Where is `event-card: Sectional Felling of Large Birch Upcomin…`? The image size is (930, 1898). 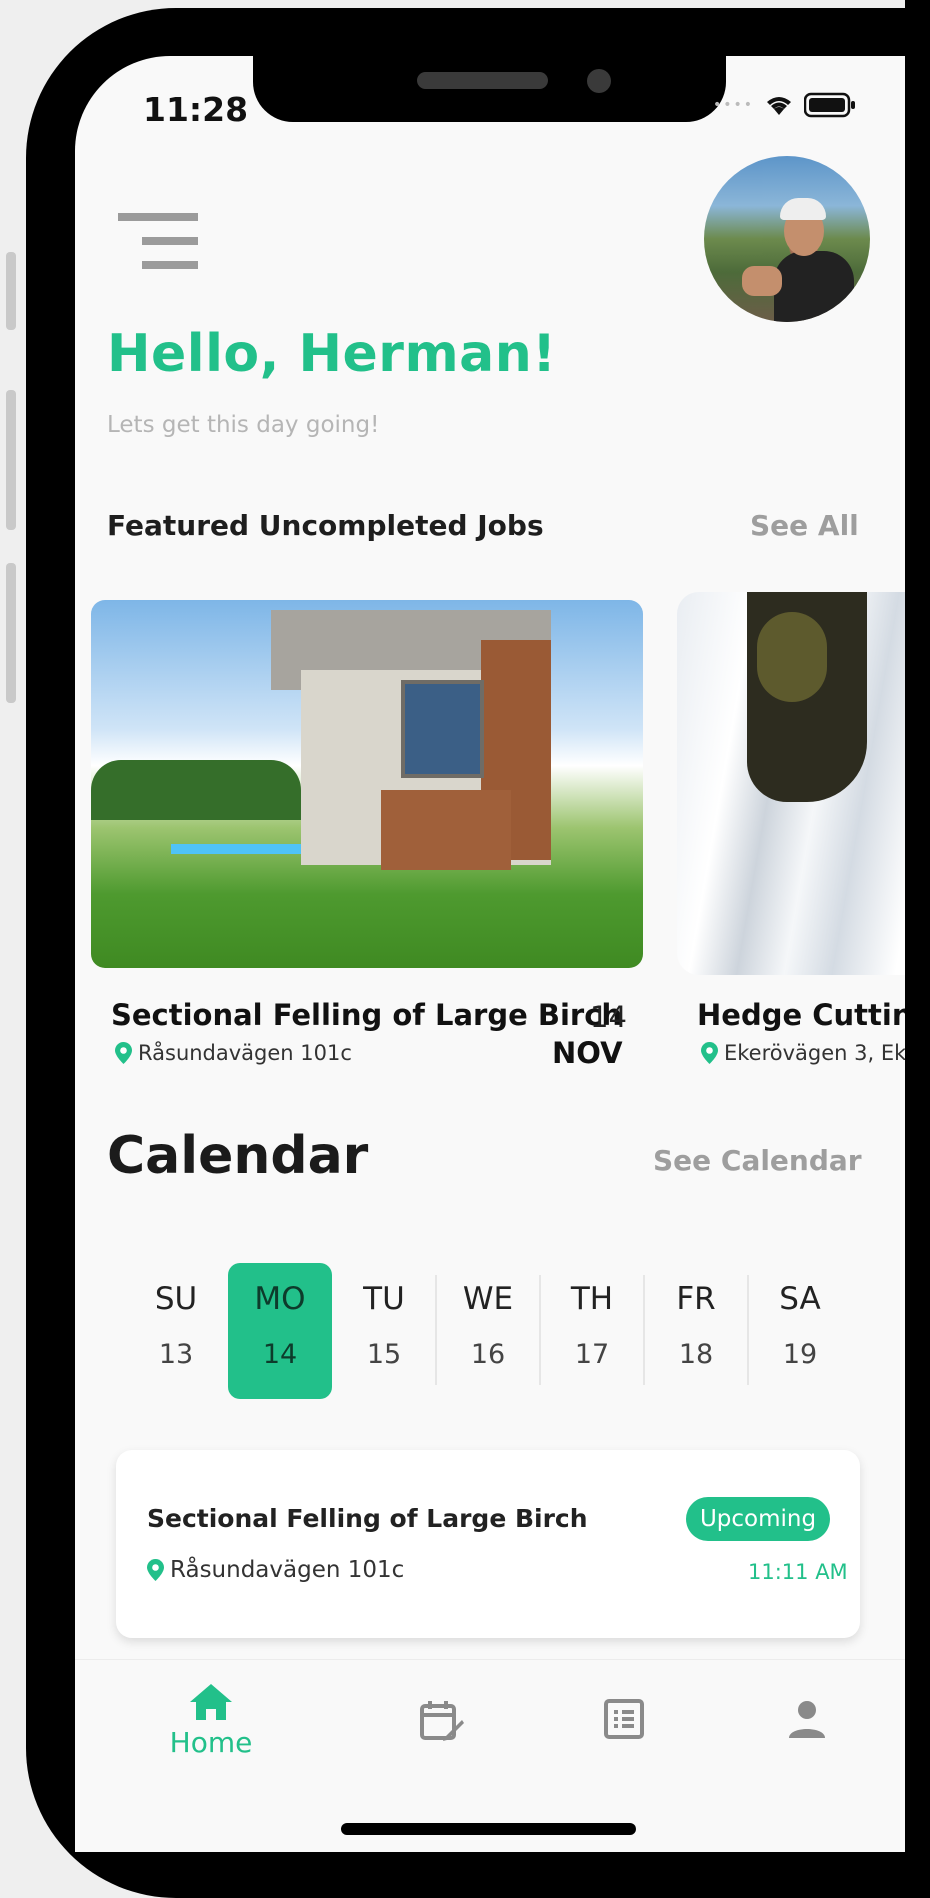 event-card: Sectional Felling of Large Birch Upcomin… is located at coordinates (488, 1544).